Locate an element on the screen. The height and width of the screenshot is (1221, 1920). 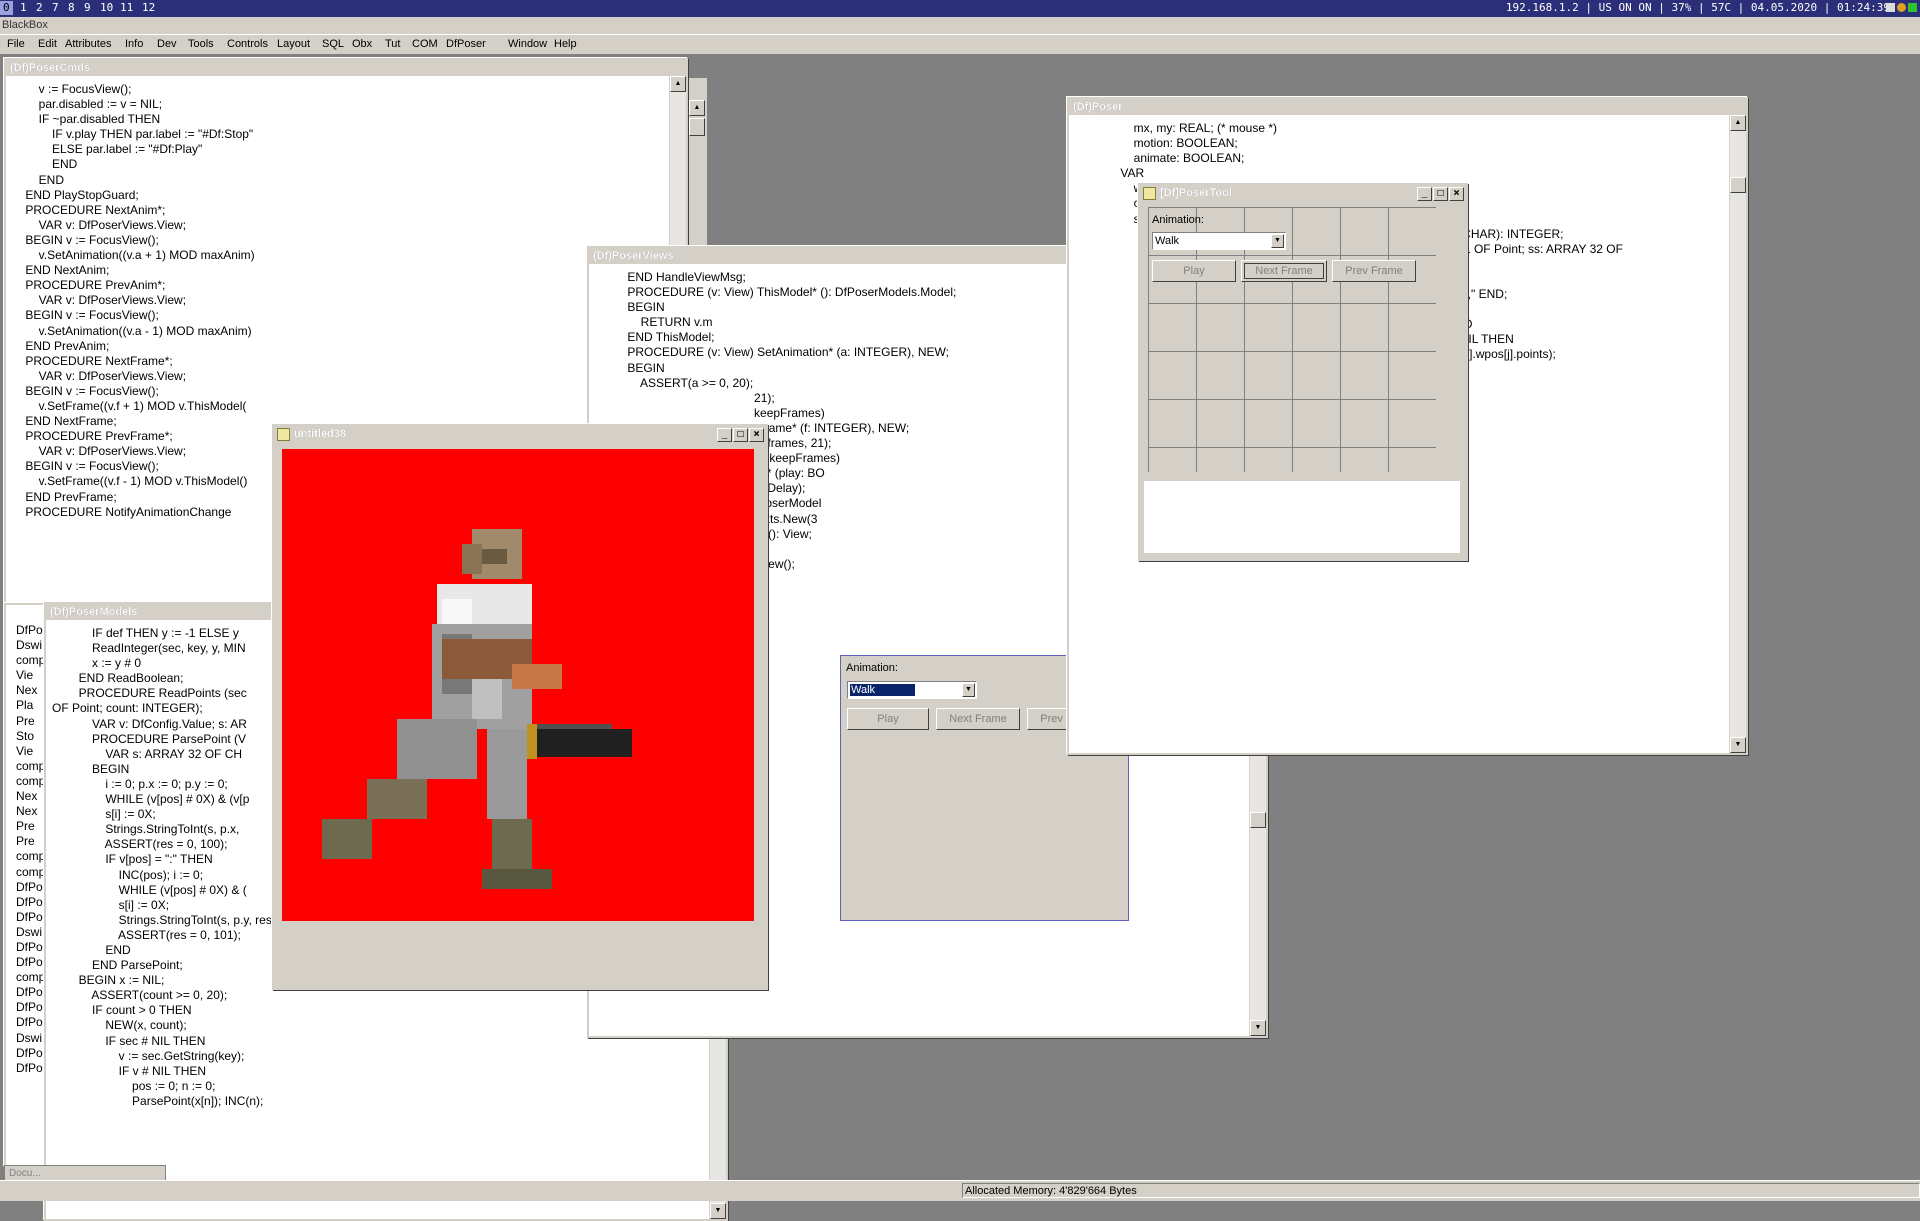
code-line: v.SetFrame((v.f + 1) MOD v.ThisModel( is located at coordinates (129, 405).